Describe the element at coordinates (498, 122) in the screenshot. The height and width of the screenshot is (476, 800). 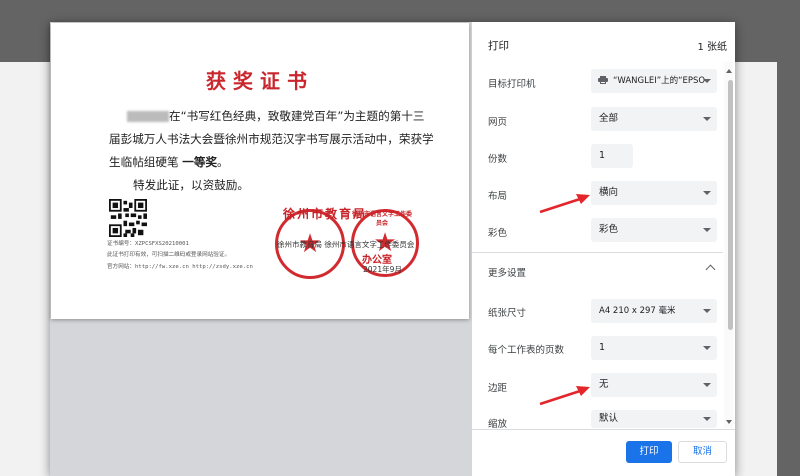
I see `pages-label: 网页` at that location.